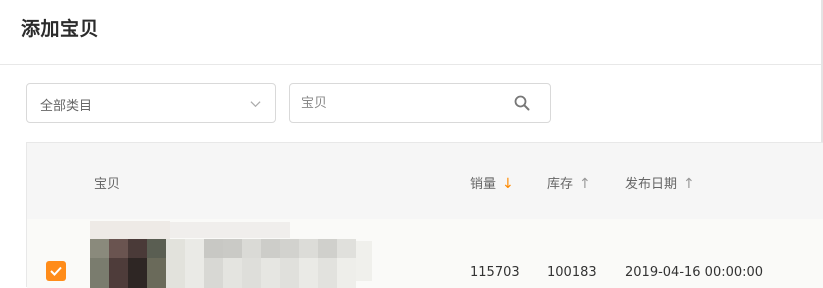 The height and width of the screenshot is (288, 823). I want to click on search-input, so click(401, 103).